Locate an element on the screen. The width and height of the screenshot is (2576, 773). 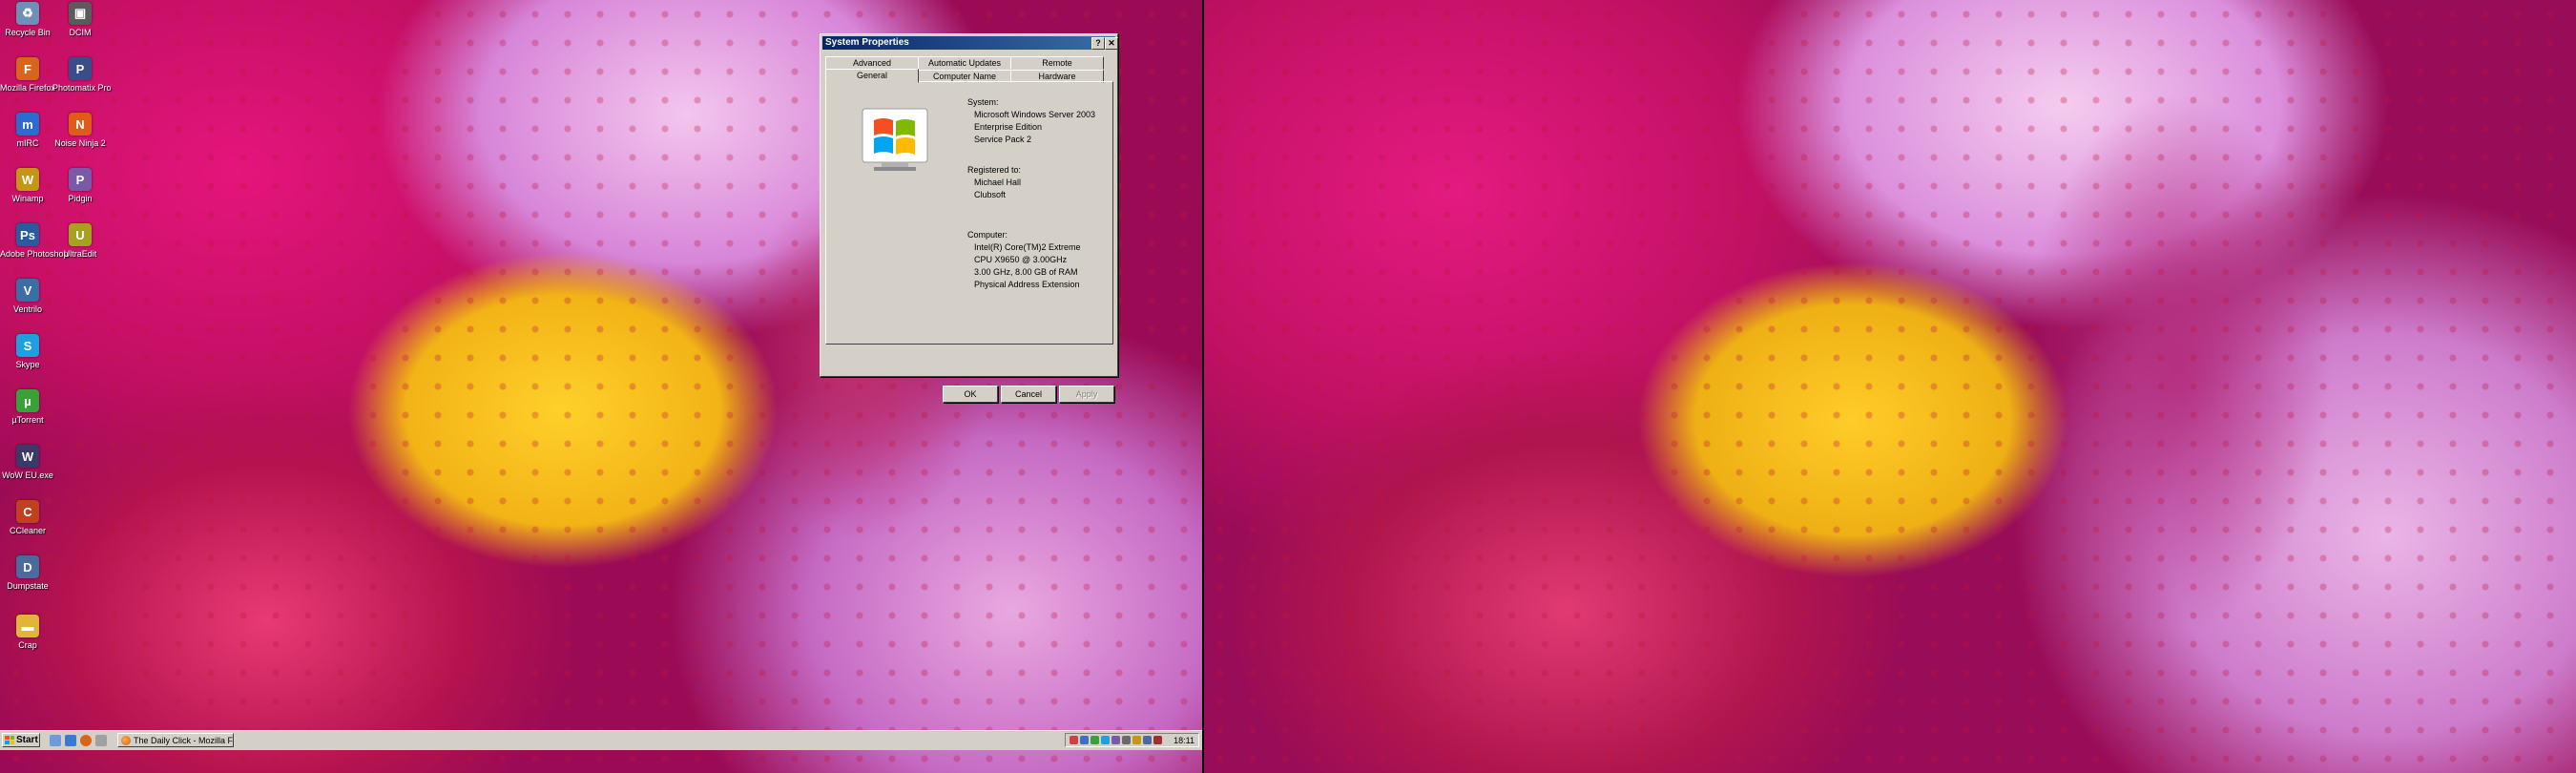
close-button: ✕ is located at coordinates (1111, 43).